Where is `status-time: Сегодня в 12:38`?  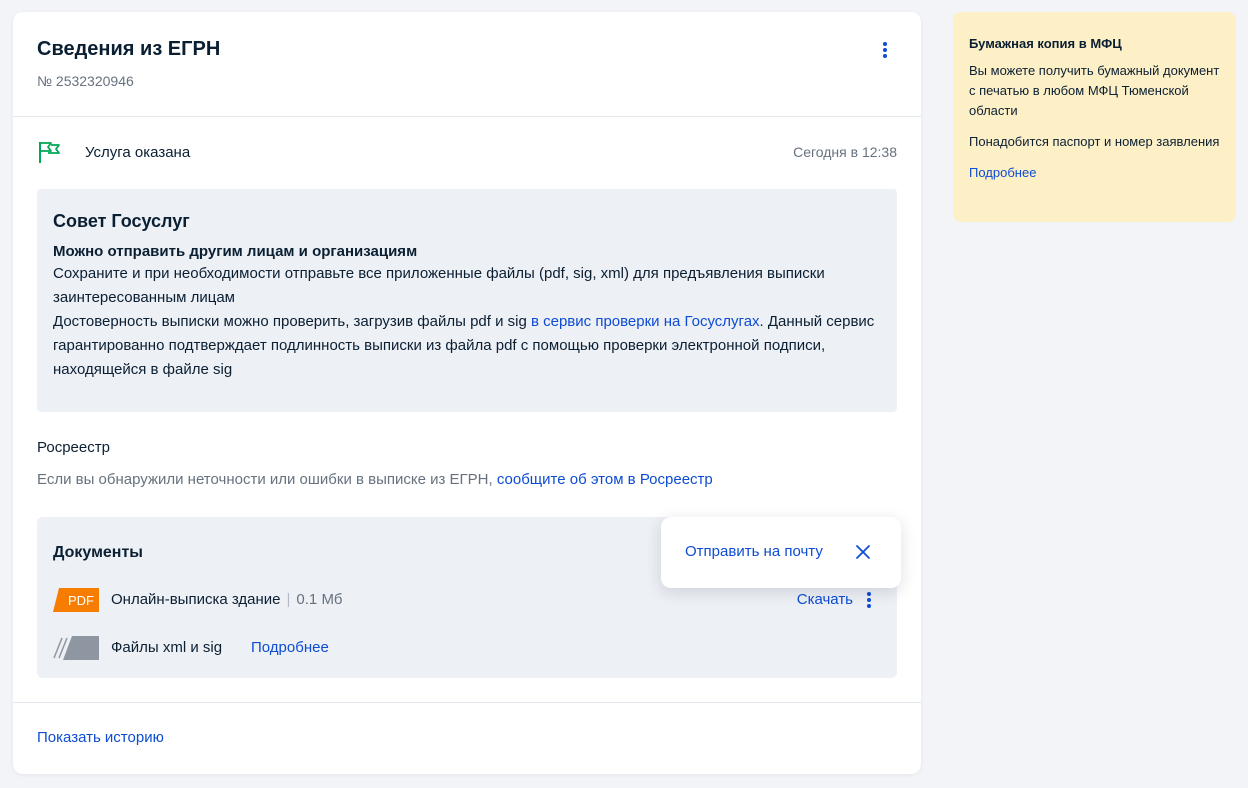
status-time: Сегодня в 12:38 is located at coordinates (845, 152).